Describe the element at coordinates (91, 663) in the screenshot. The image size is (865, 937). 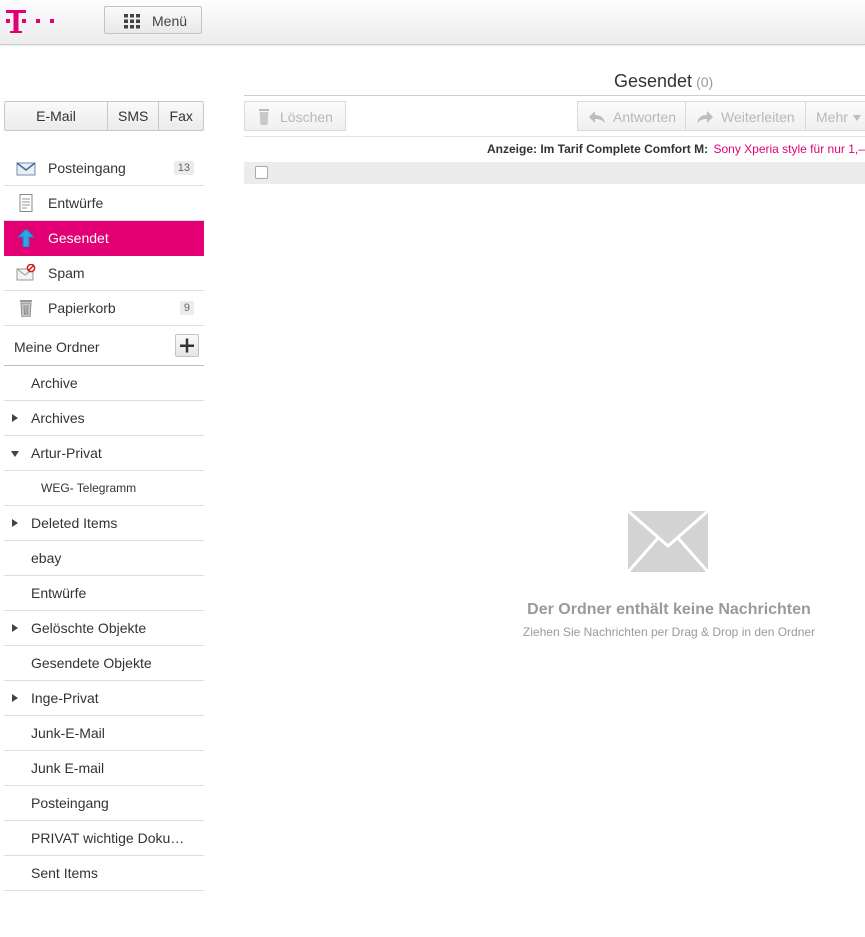
I see `folder-label: Gesendete Objekte` at that location.